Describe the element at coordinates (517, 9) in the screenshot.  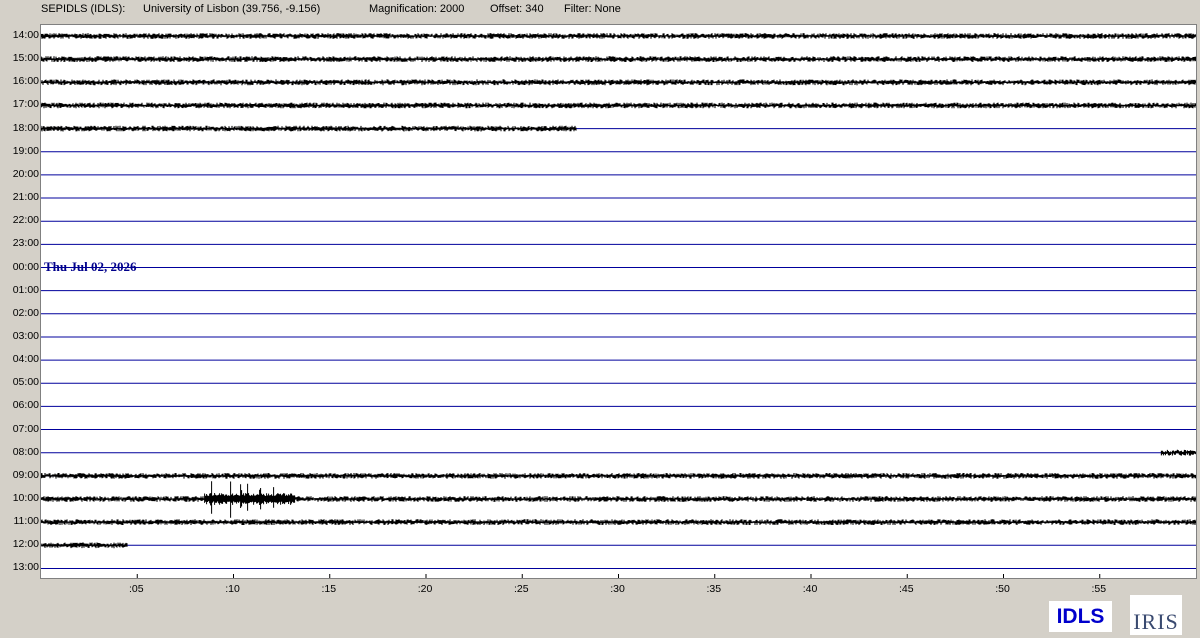
I see `offset-label: Offset: 340` at that location.